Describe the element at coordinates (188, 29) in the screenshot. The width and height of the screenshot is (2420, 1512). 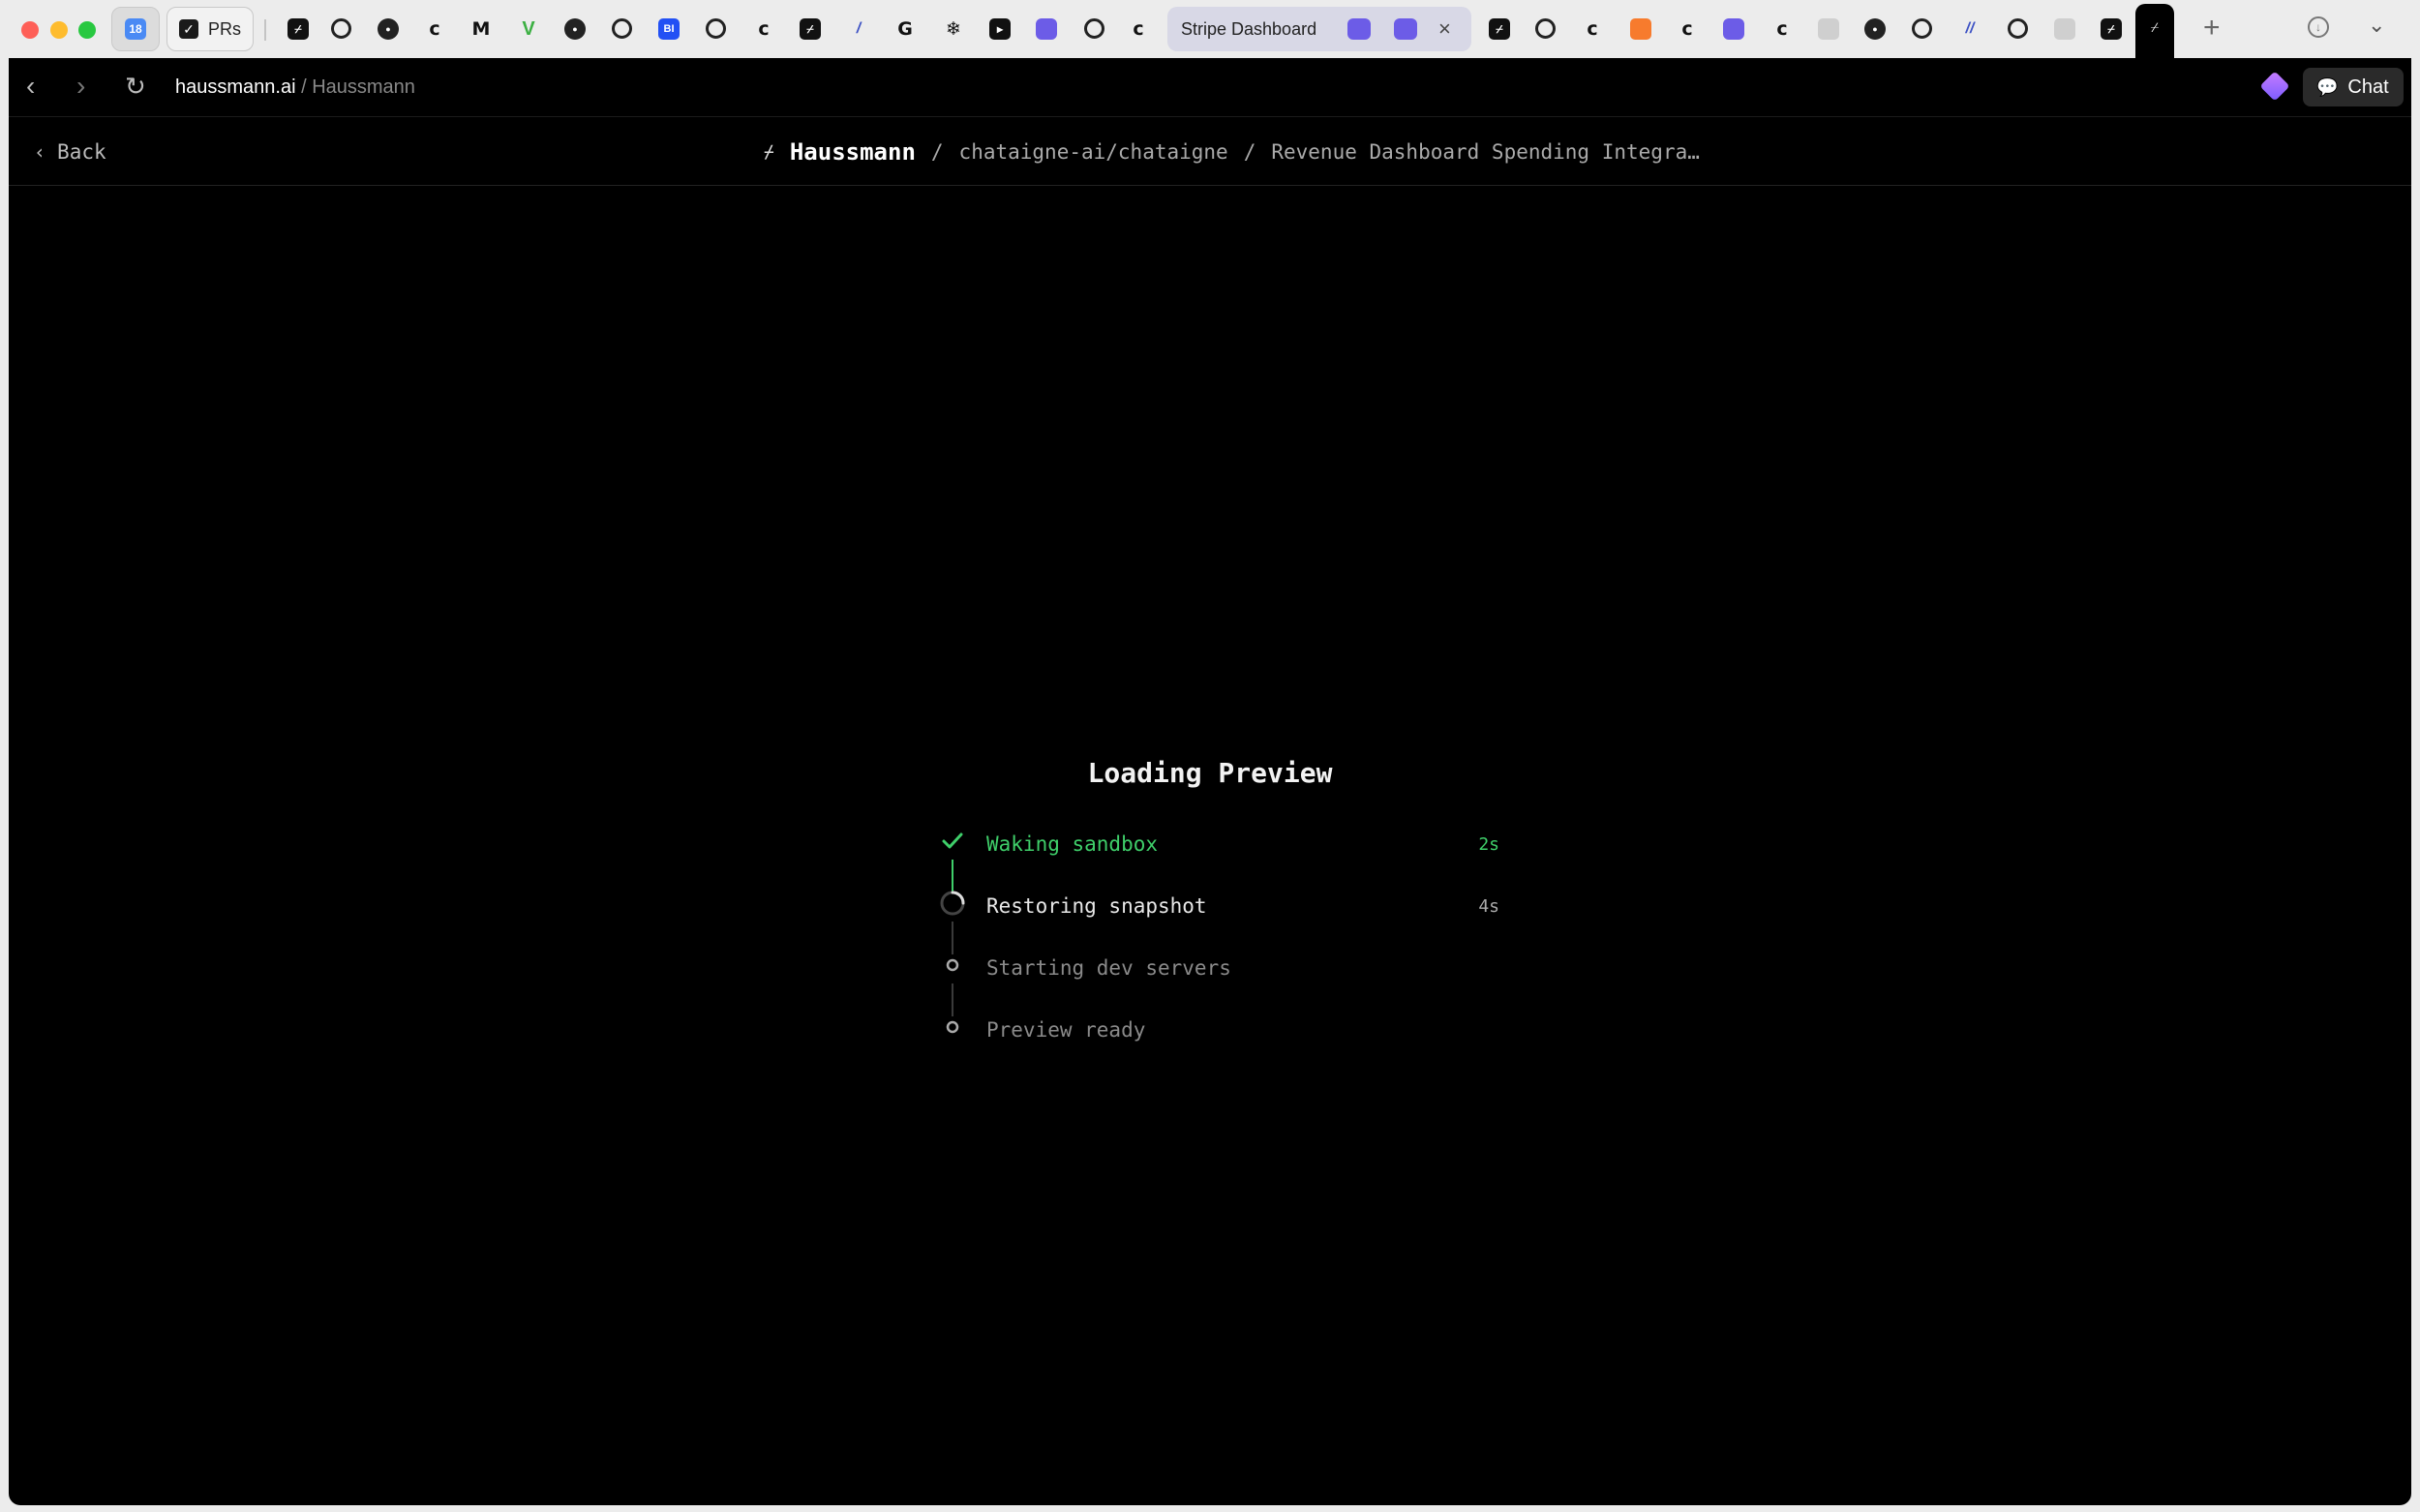
I see `checkbox-icon: ✓` at that location.